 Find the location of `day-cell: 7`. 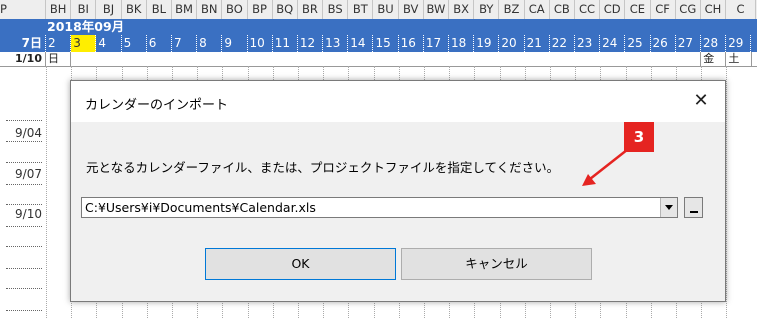

day-cell: 7 is located at coordinates (185, 43).